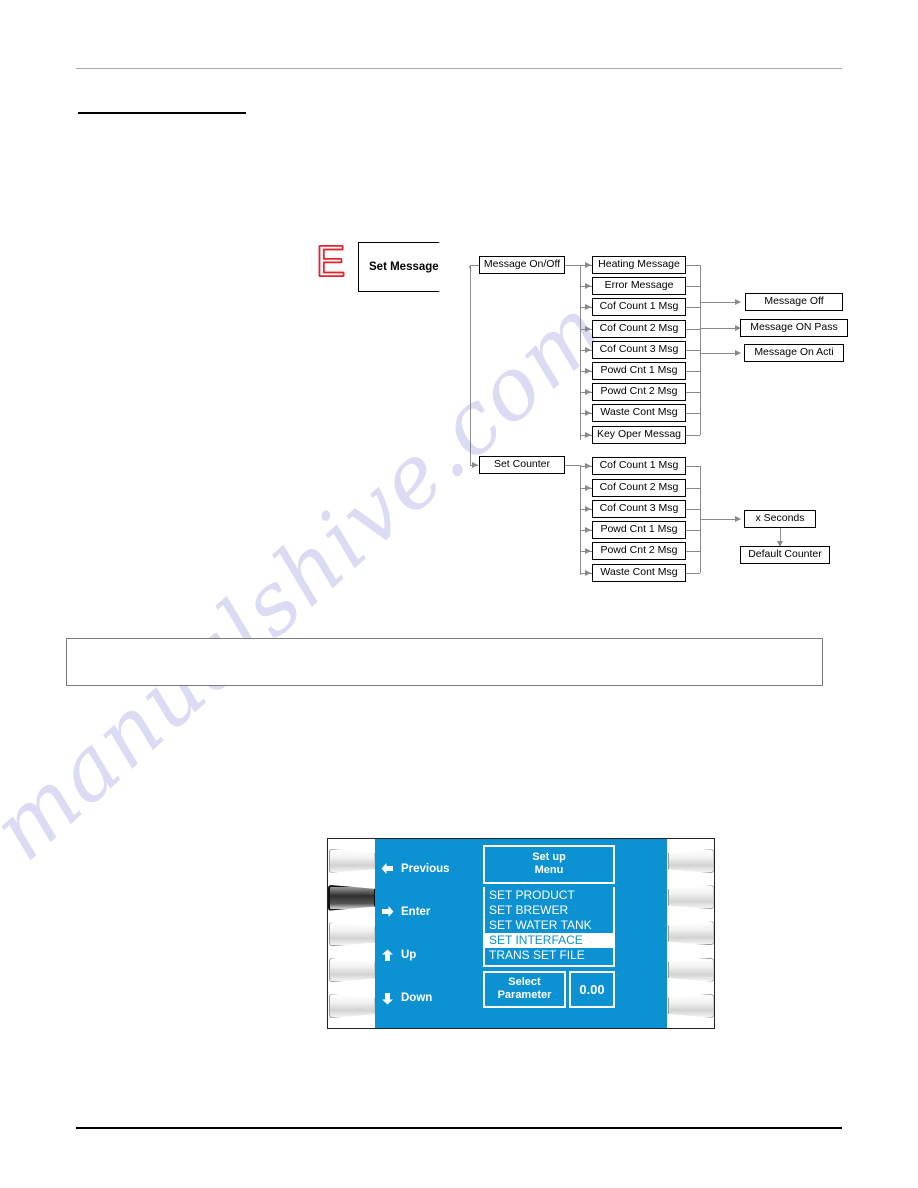 This screenshot has height=1188, width=918. Describe the element at coordinates (417, 998) in the screenshot. I see `lcd-key-down-label: Down` at that location.